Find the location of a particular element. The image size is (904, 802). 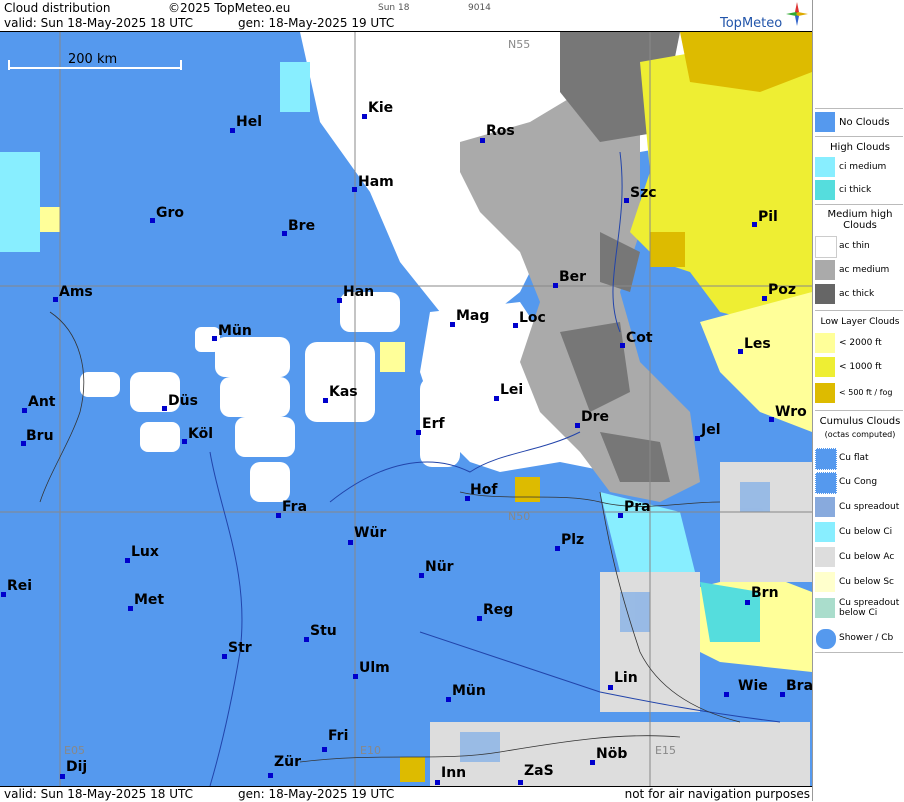

scale-label: 200 km is located at coordinates (93, 59).